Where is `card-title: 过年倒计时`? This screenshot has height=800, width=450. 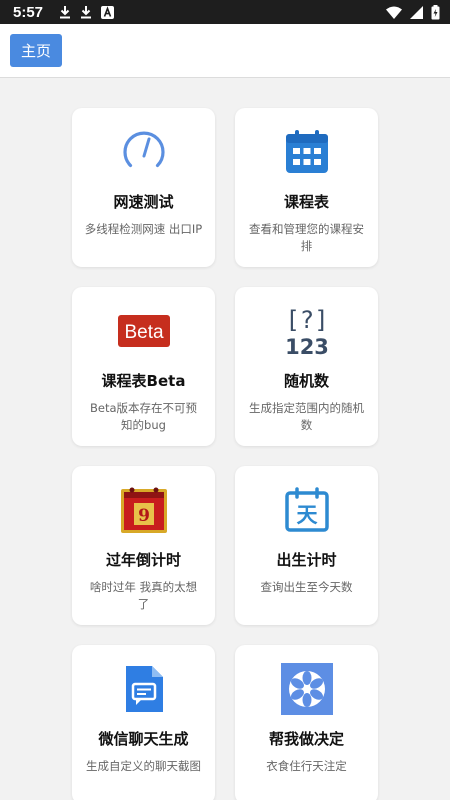
card-title: 过年倒计时 is located at coordinates (143, 560).